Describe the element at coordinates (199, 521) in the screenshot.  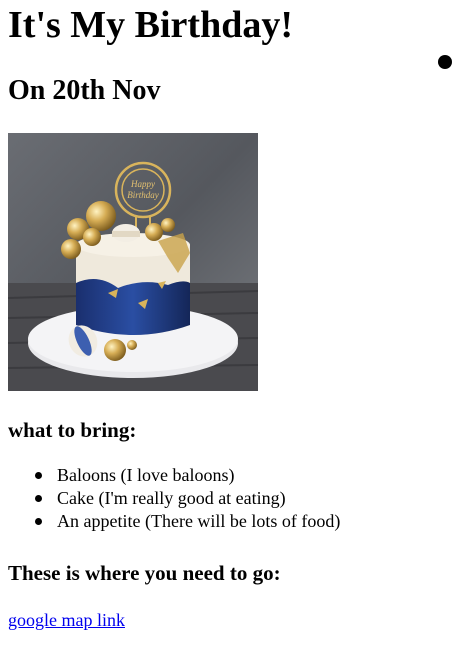
I see `list-item-text: An appetite (There will be lots of food)` at that location.